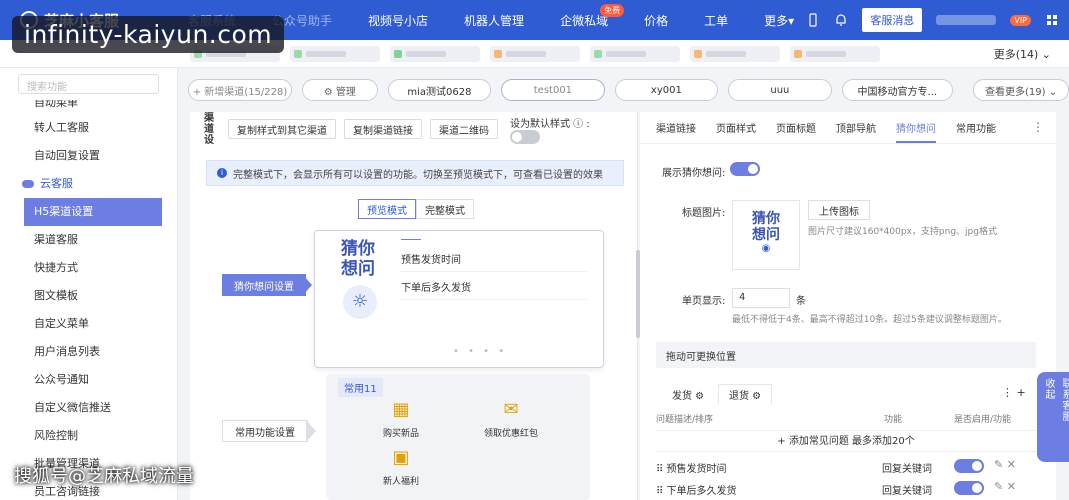 The image size is (1069, 500). I want to click on upload-icon-button: 上传图标, so click(839, 210).